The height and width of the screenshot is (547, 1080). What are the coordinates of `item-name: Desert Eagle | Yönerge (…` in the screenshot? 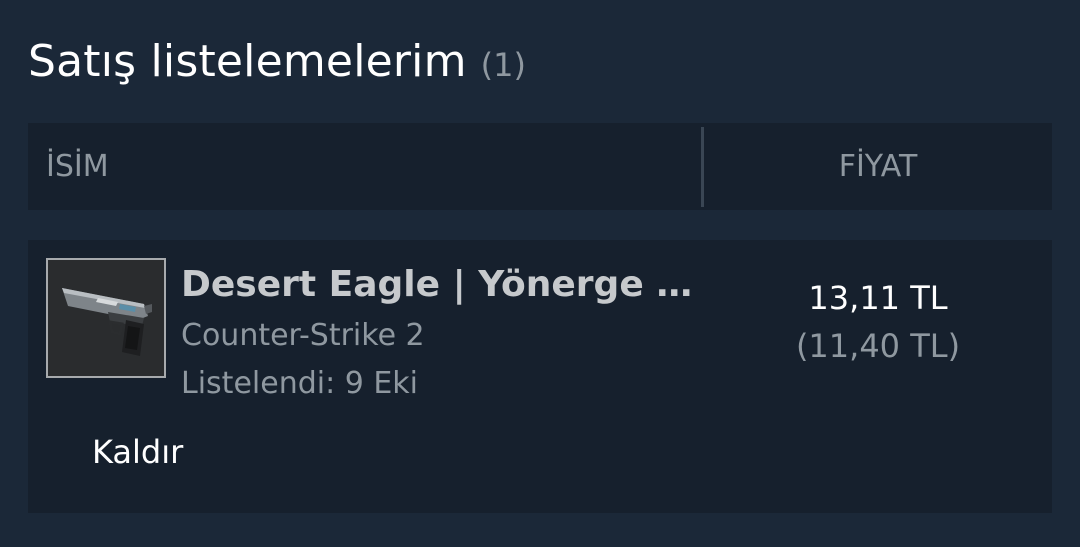 It's located at (441, 284).